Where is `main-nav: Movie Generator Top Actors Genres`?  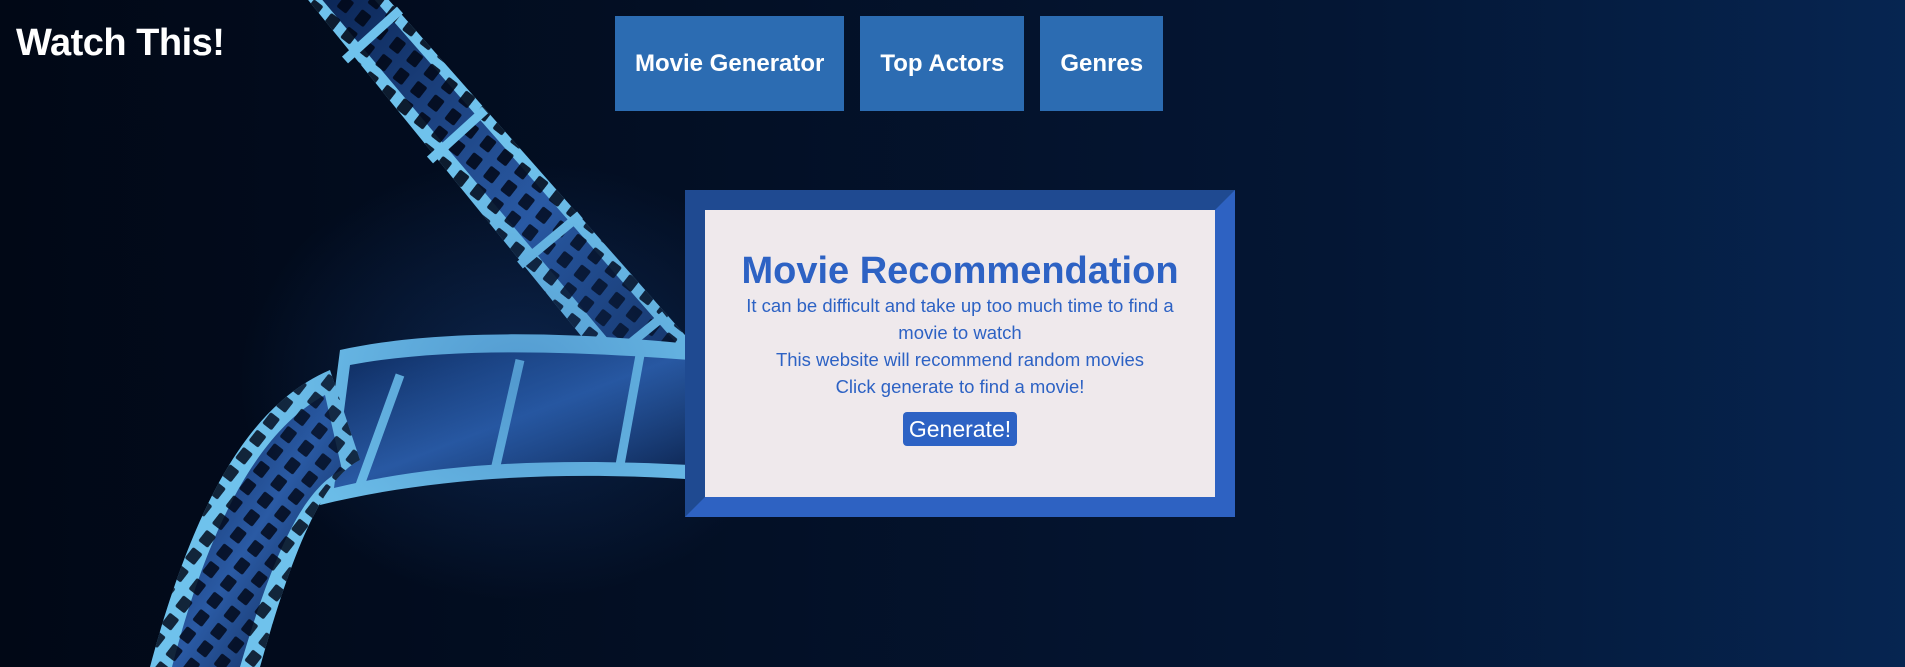
main-nav: Movie Generator Top Actors Genres is located at coordinates (889, 63).